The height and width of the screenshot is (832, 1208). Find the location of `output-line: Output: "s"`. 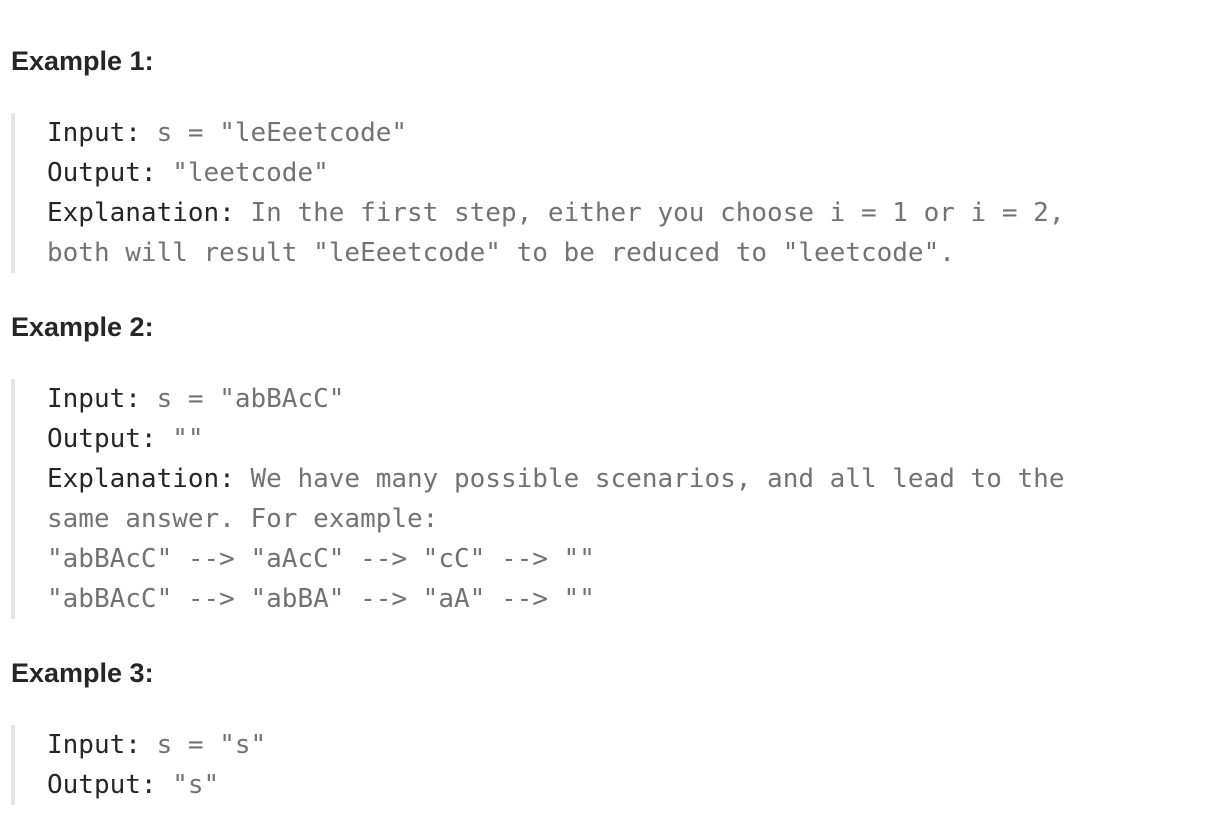

output-line: Output: "s" is located at coordinates (619, 785).